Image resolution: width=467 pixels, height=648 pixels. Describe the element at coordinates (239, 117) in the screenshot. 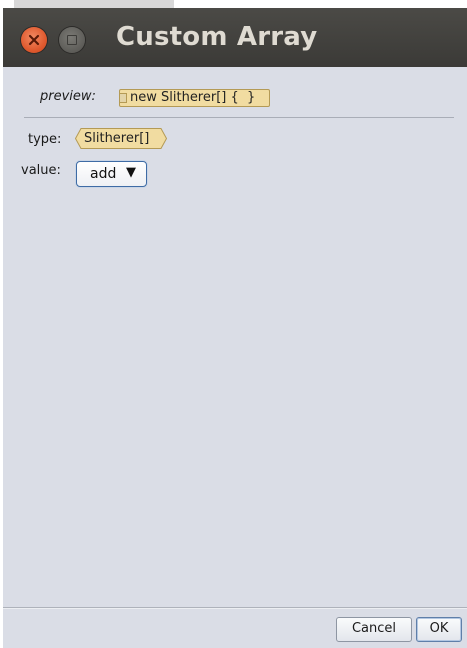

I see `divider` at that location.